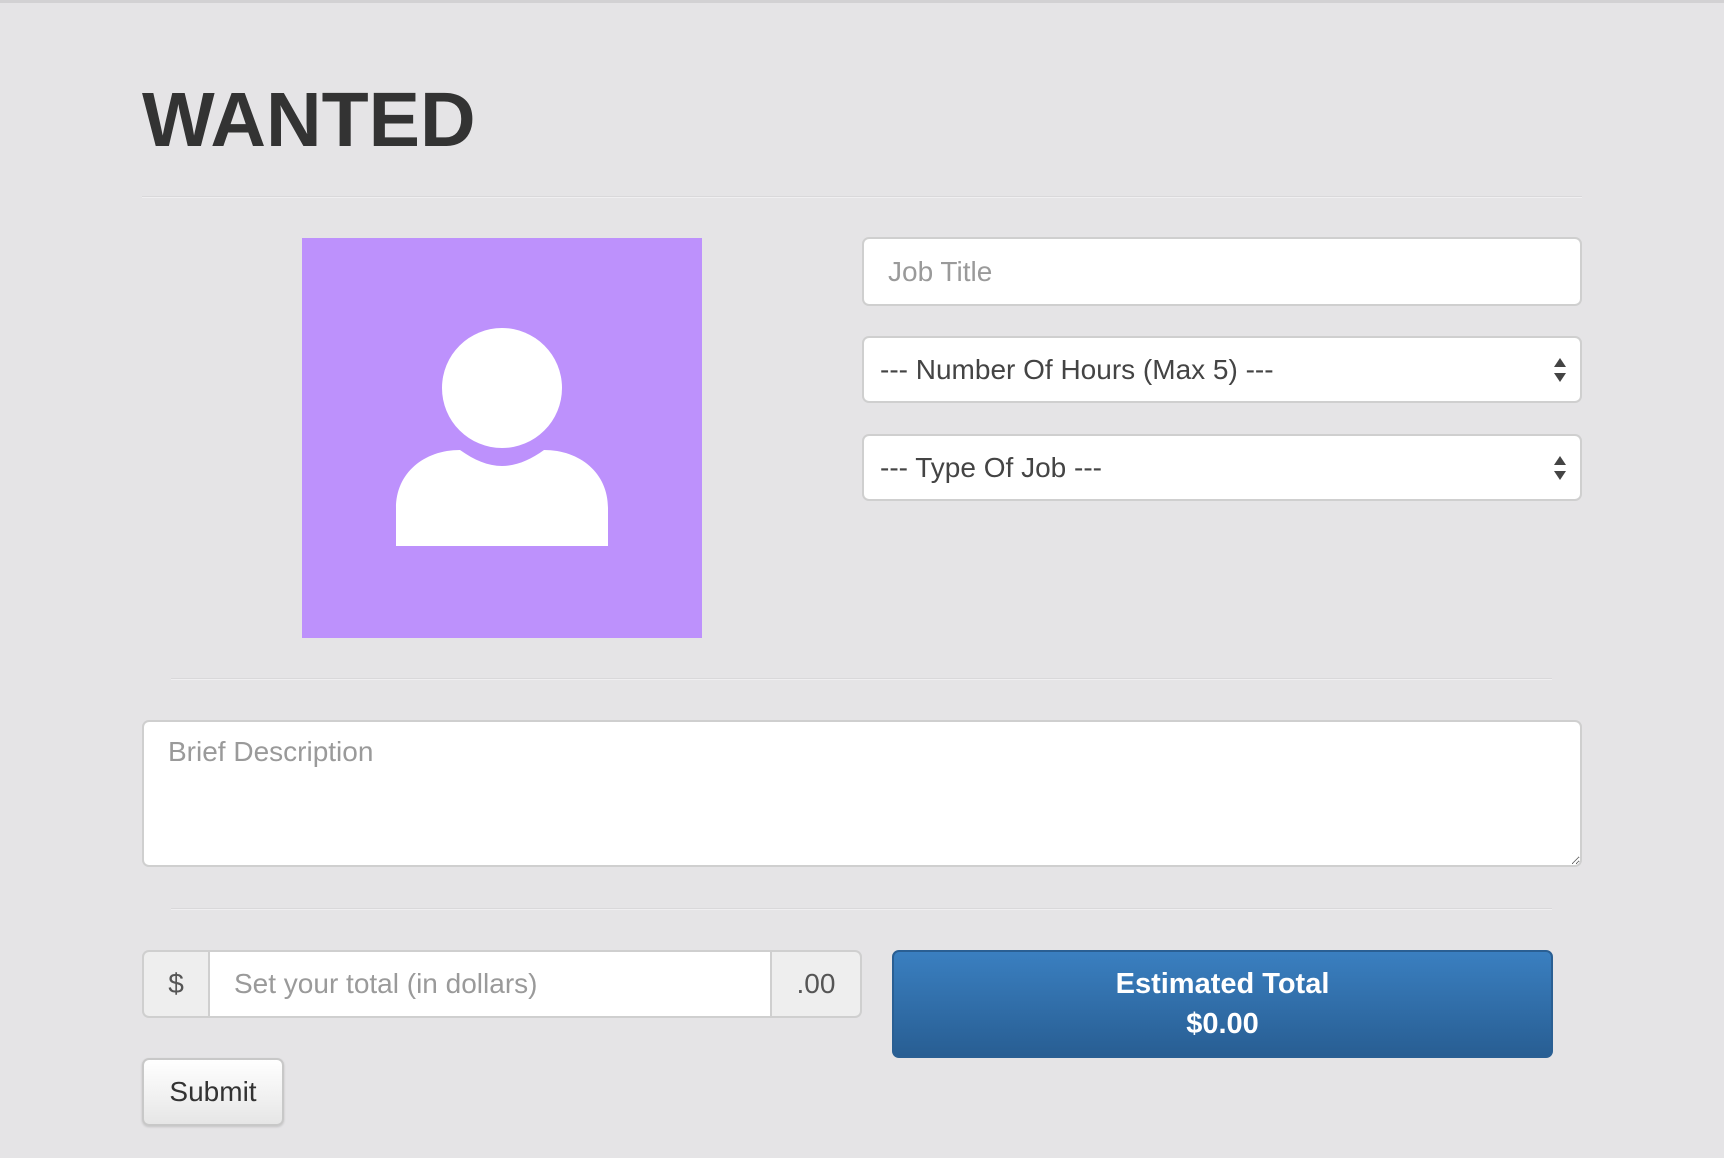  I want to click on avatar, so click(502, 438).